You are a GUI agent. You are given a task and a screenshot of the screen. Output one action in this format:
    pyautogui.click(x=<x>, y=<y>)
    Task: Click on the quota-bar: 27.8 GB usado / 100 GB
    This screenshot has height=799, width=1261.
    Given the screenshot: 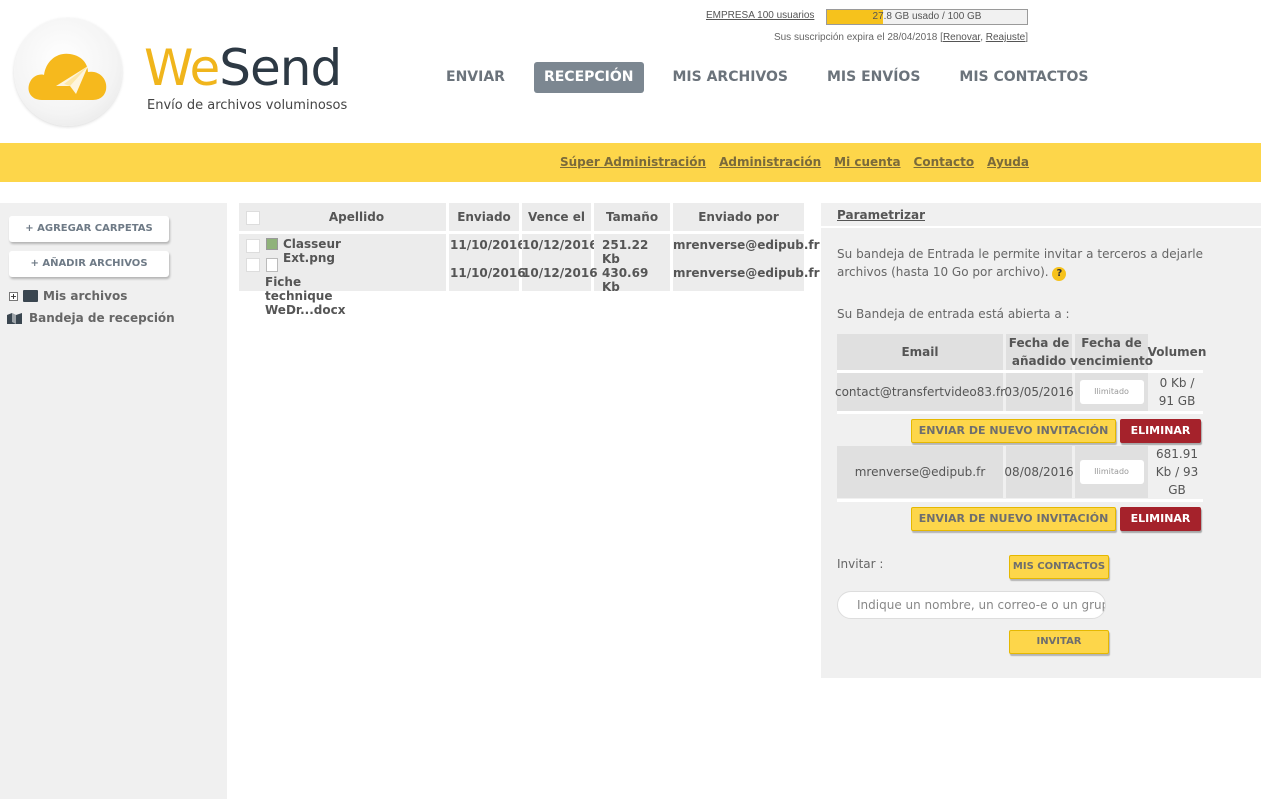 What is the action you would take?
    pyautogui.click(x=927, y=17)
    